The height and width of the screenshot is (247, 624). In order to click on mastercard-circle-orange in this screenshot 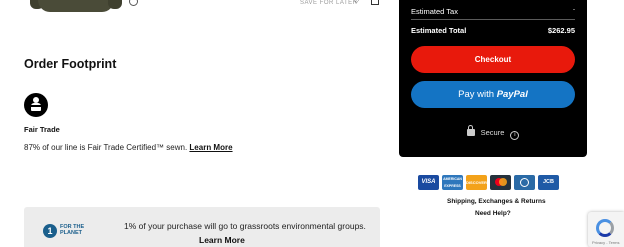, I will do `click(503, 182)`.